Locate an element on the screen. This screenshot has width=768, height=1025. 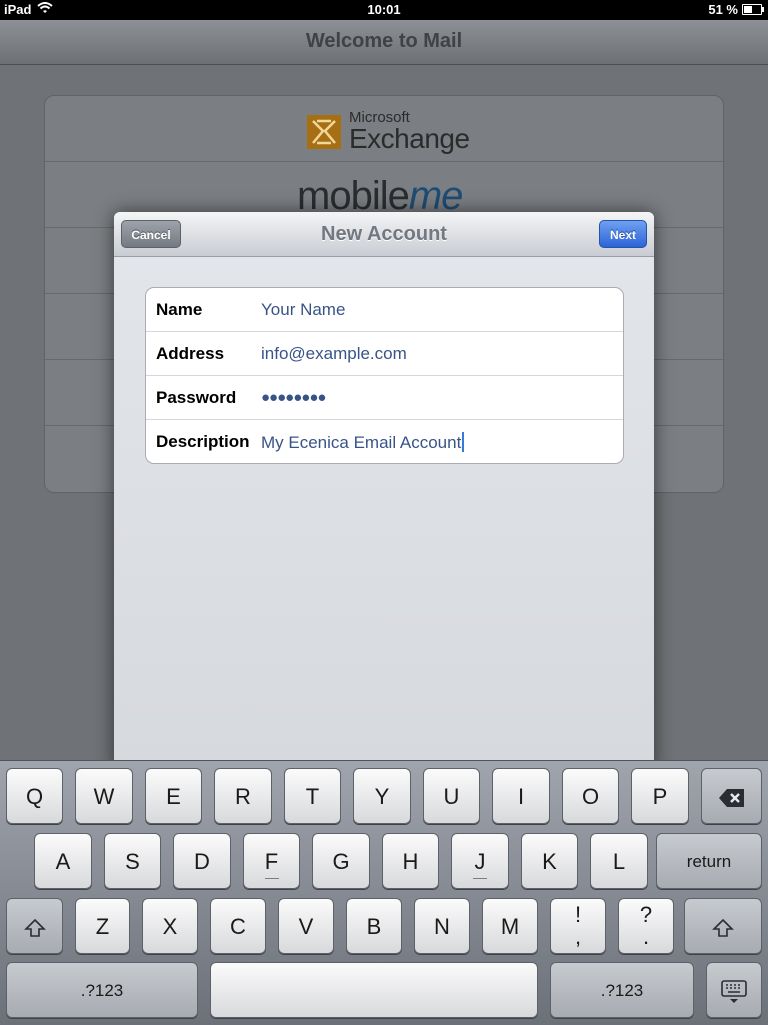
description-field-row: Description My Ecenica Email Account is located at coordinates (384, 441).